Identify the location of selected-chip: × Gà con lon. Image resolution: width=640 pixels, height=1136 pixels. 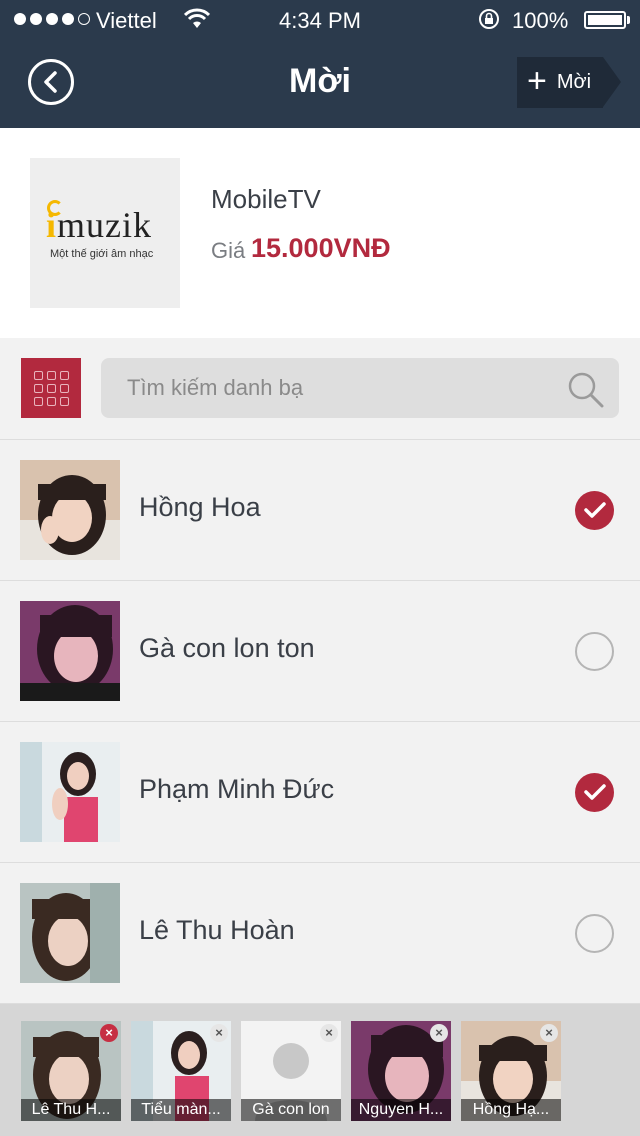
(291, 1071).